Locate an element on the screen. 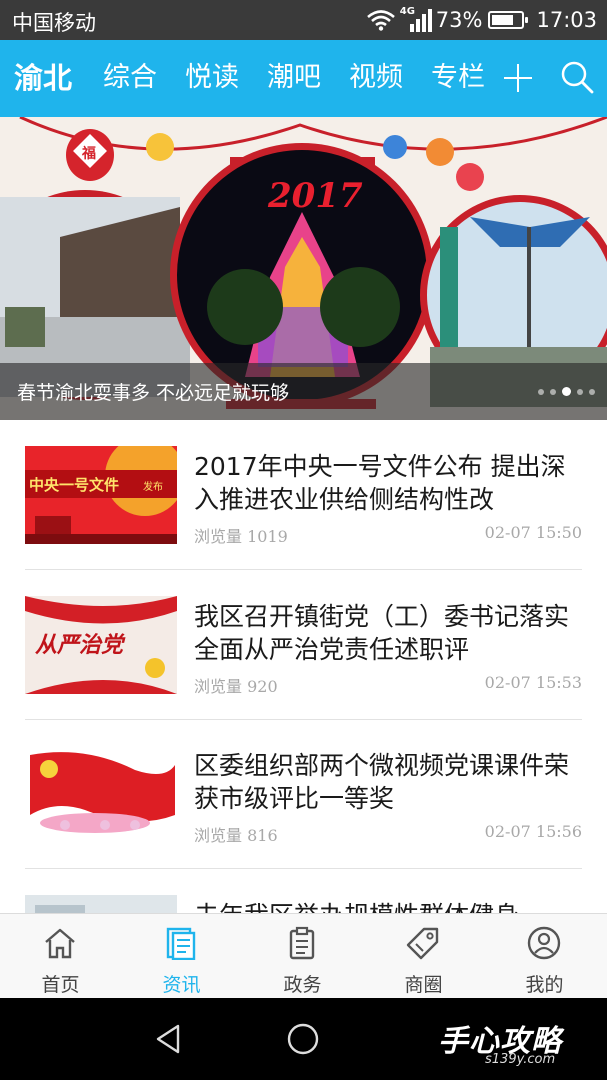 The height and width of the screenshot is (1080, 607). home-button-icon is located at coordinates (303, 1039).